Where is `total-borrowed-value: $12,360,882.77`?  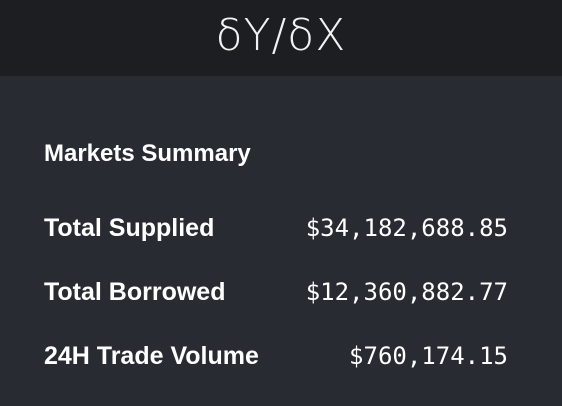 total-borrowed-value: $12,360,882.77 is located at coordinates (406, 292).